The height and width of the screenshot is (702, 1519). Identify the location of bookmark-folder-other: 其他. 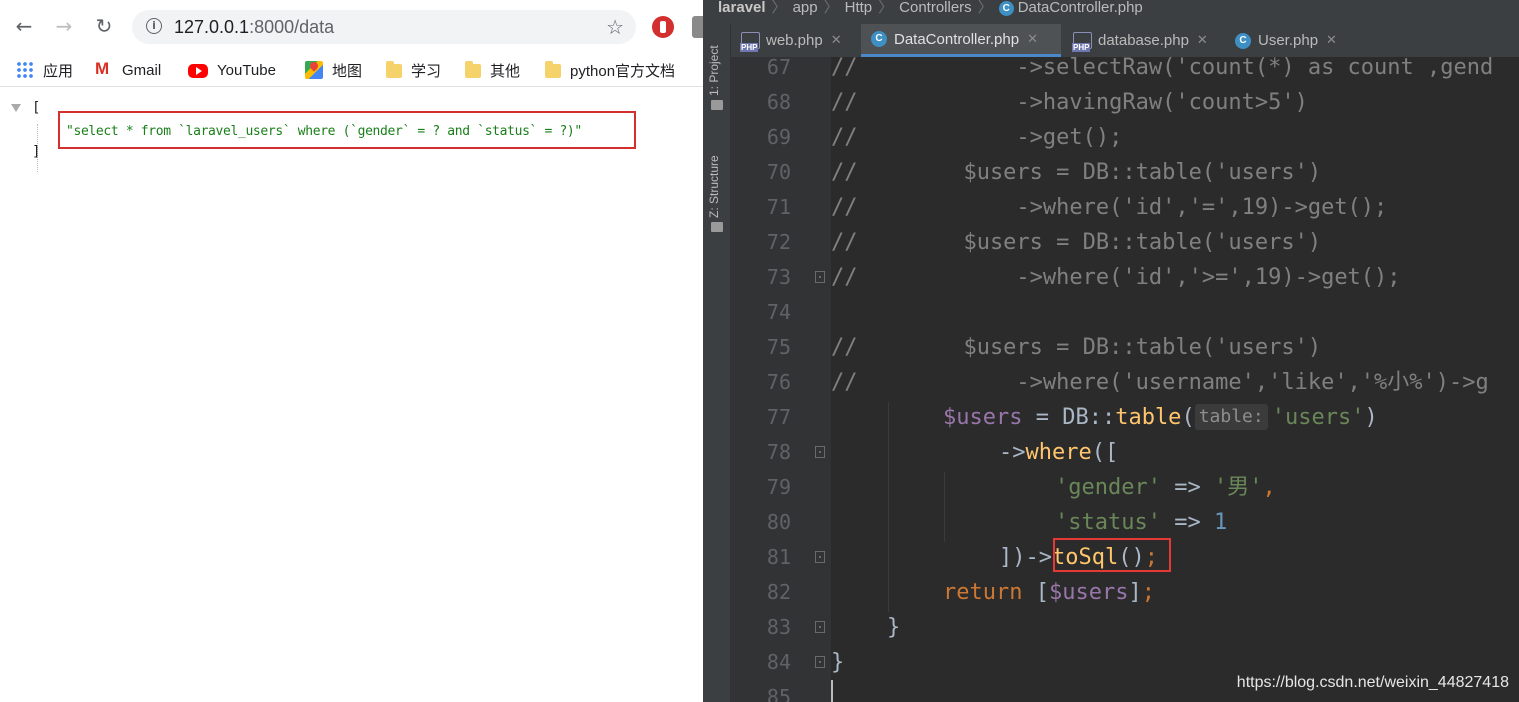
(492, 70).